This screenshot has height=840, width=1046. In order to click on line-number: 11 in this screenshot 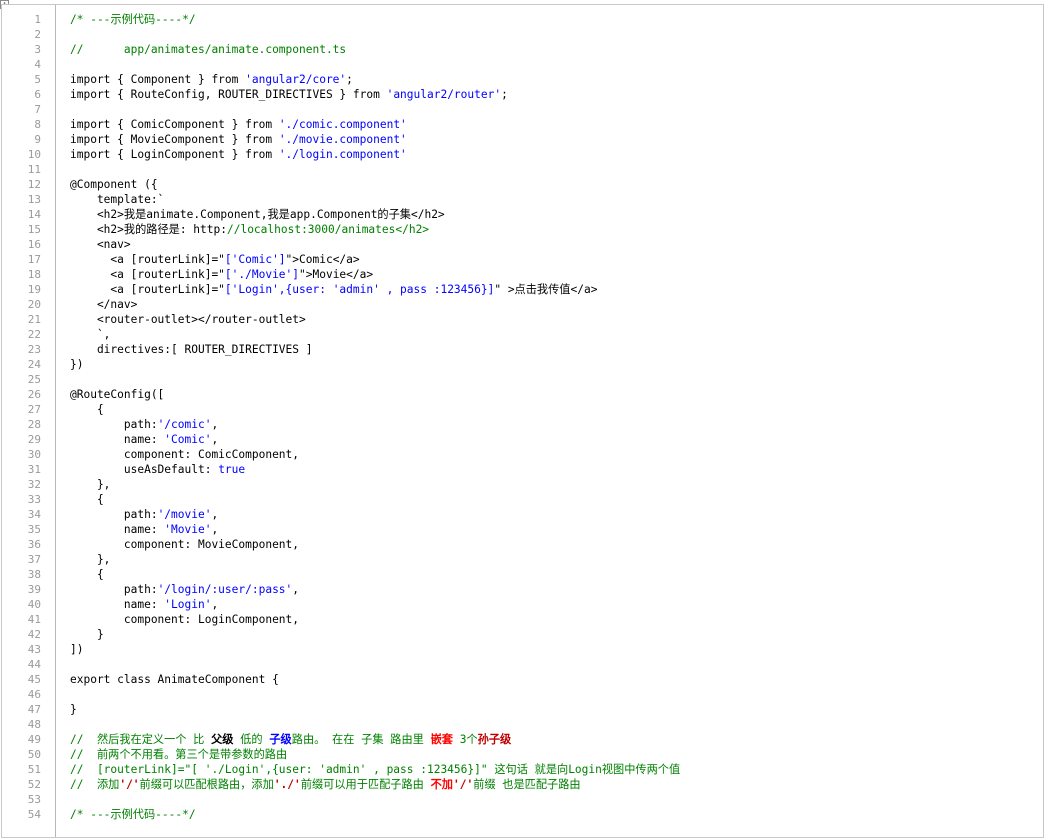, I will do `click(34, 169)`.